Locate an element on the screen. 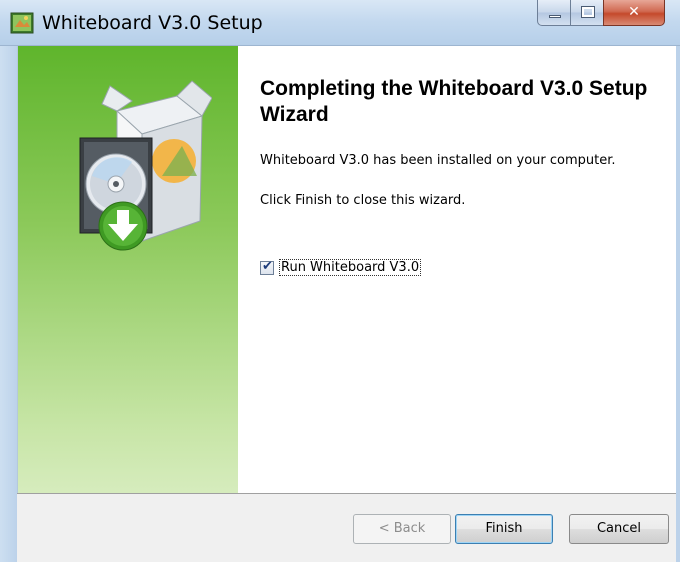 The height and width of the screenshot is (562, 680). close-button: ✕ is located at coordinates (634, 13).